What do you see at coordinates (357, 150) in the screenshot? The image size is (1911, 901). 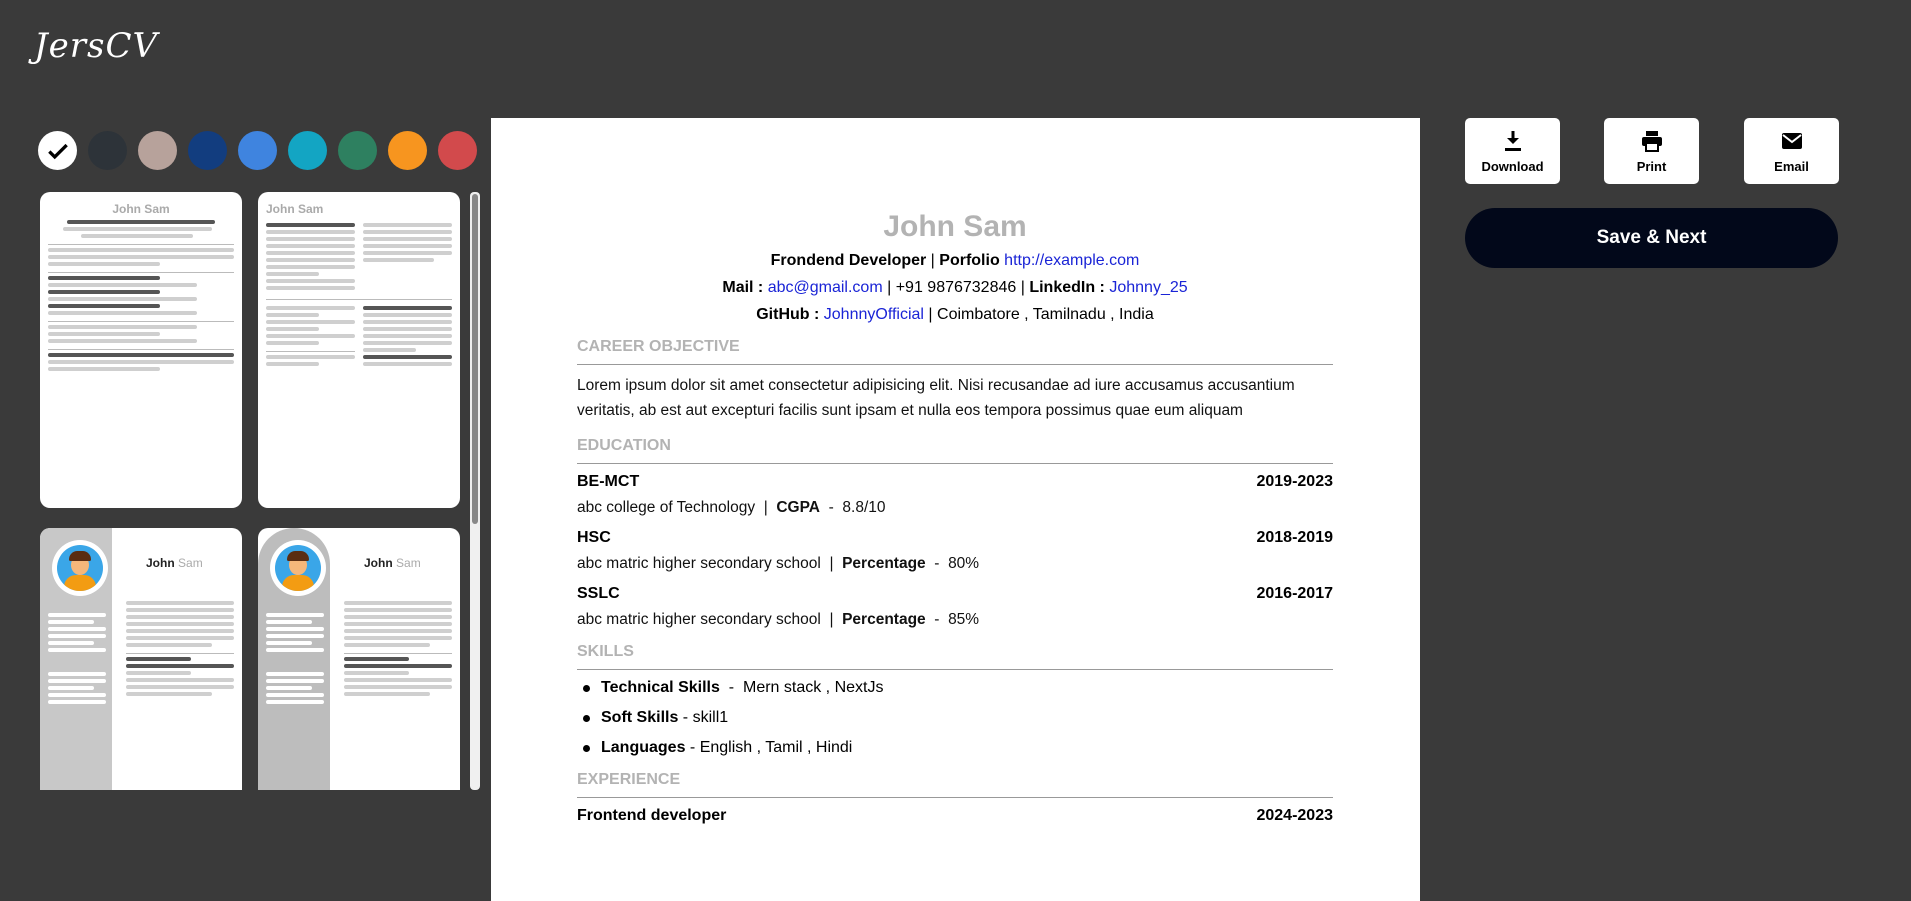 I see `color-swatch-green` at bounding box center [357, 150].